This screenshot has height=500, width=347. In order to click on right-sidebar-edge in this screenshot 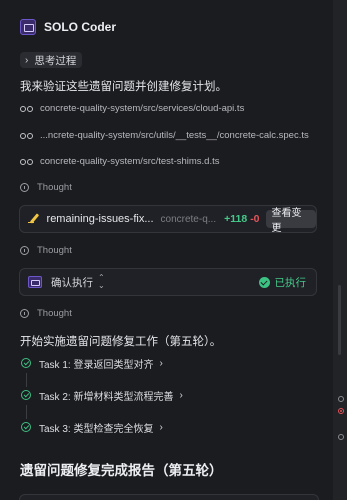, I will do `click(340, 250)`.